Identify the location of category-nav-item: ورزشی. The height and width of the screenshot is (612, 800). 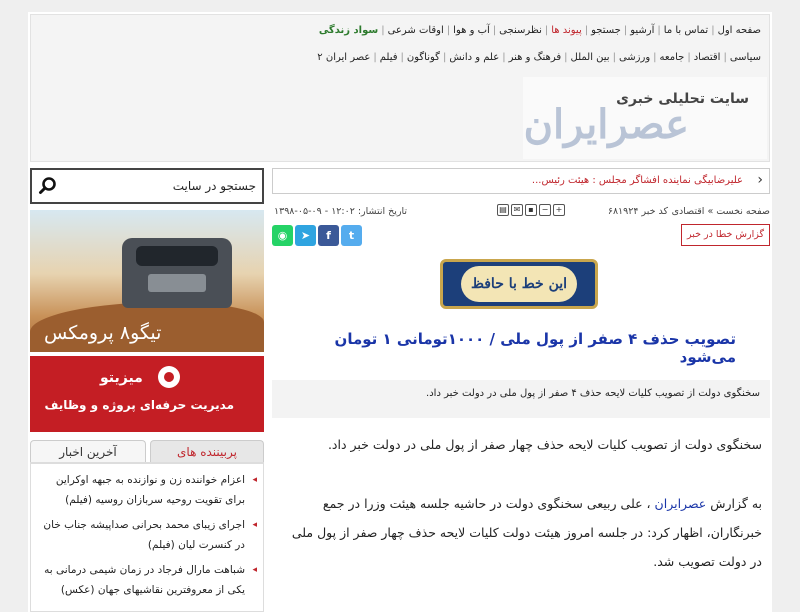
(634, 57).